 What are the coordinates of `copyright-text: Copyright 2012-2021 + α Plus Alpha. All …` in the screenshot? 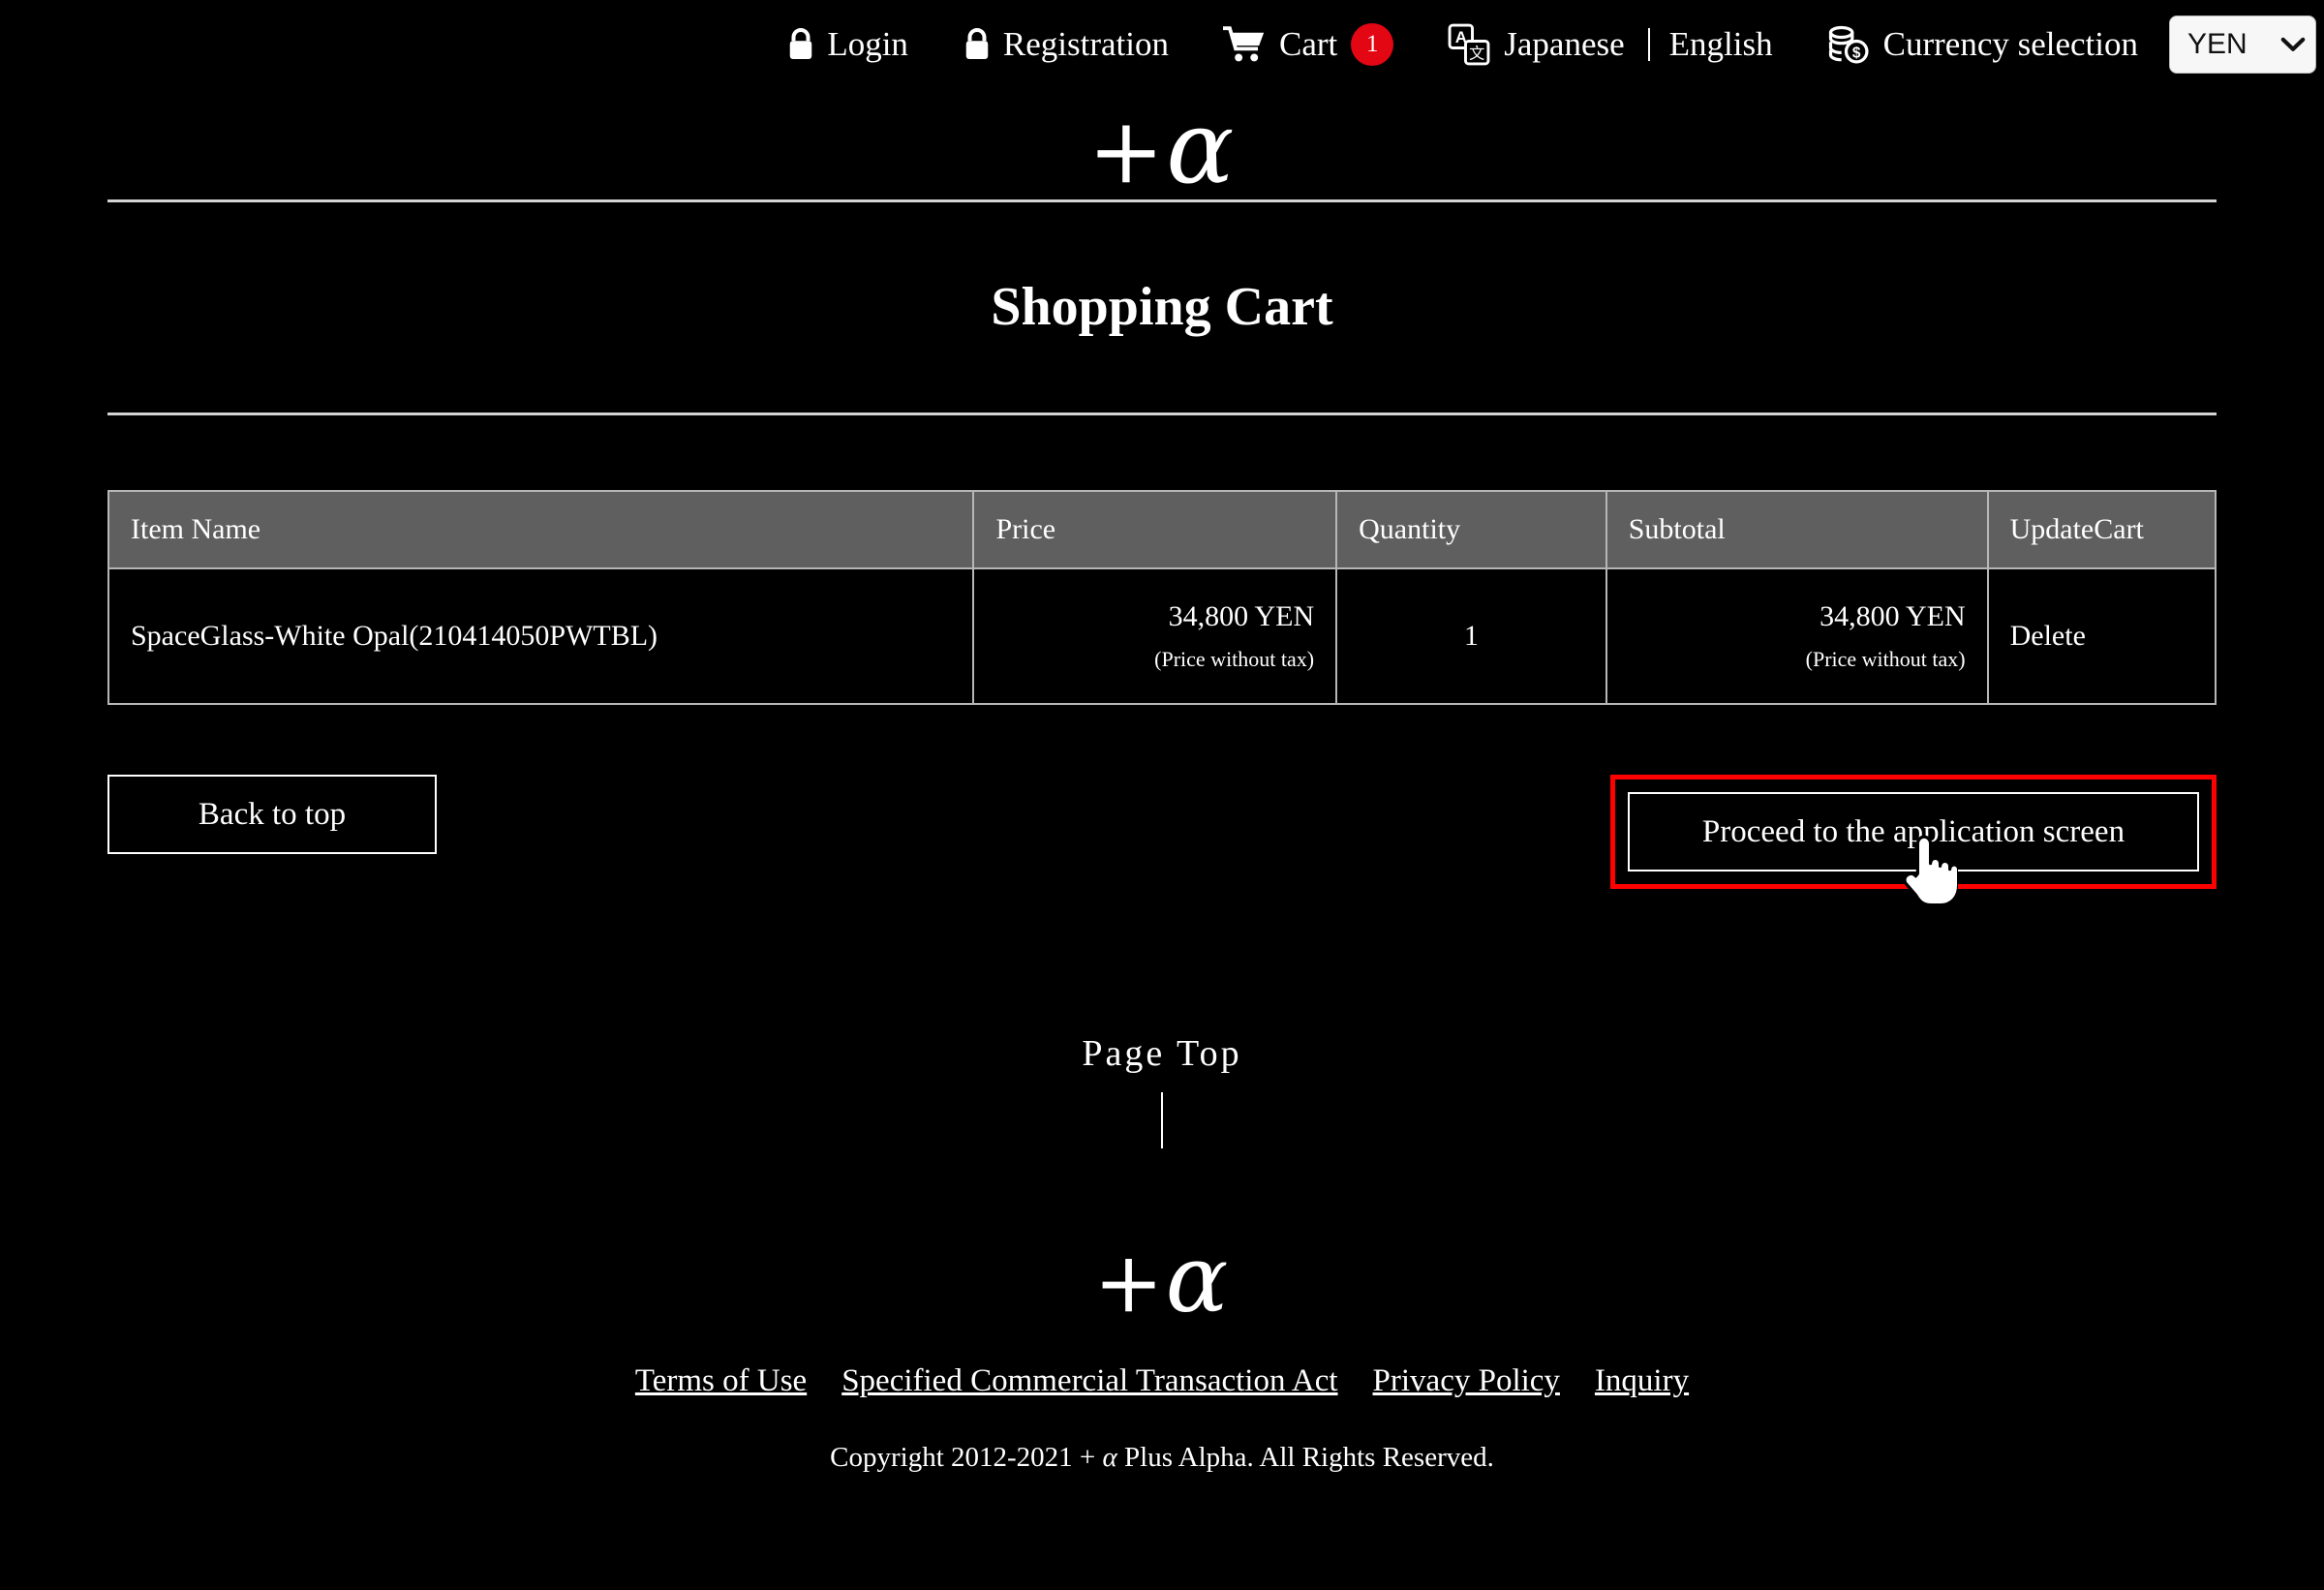 It's located at (1162, 1458).